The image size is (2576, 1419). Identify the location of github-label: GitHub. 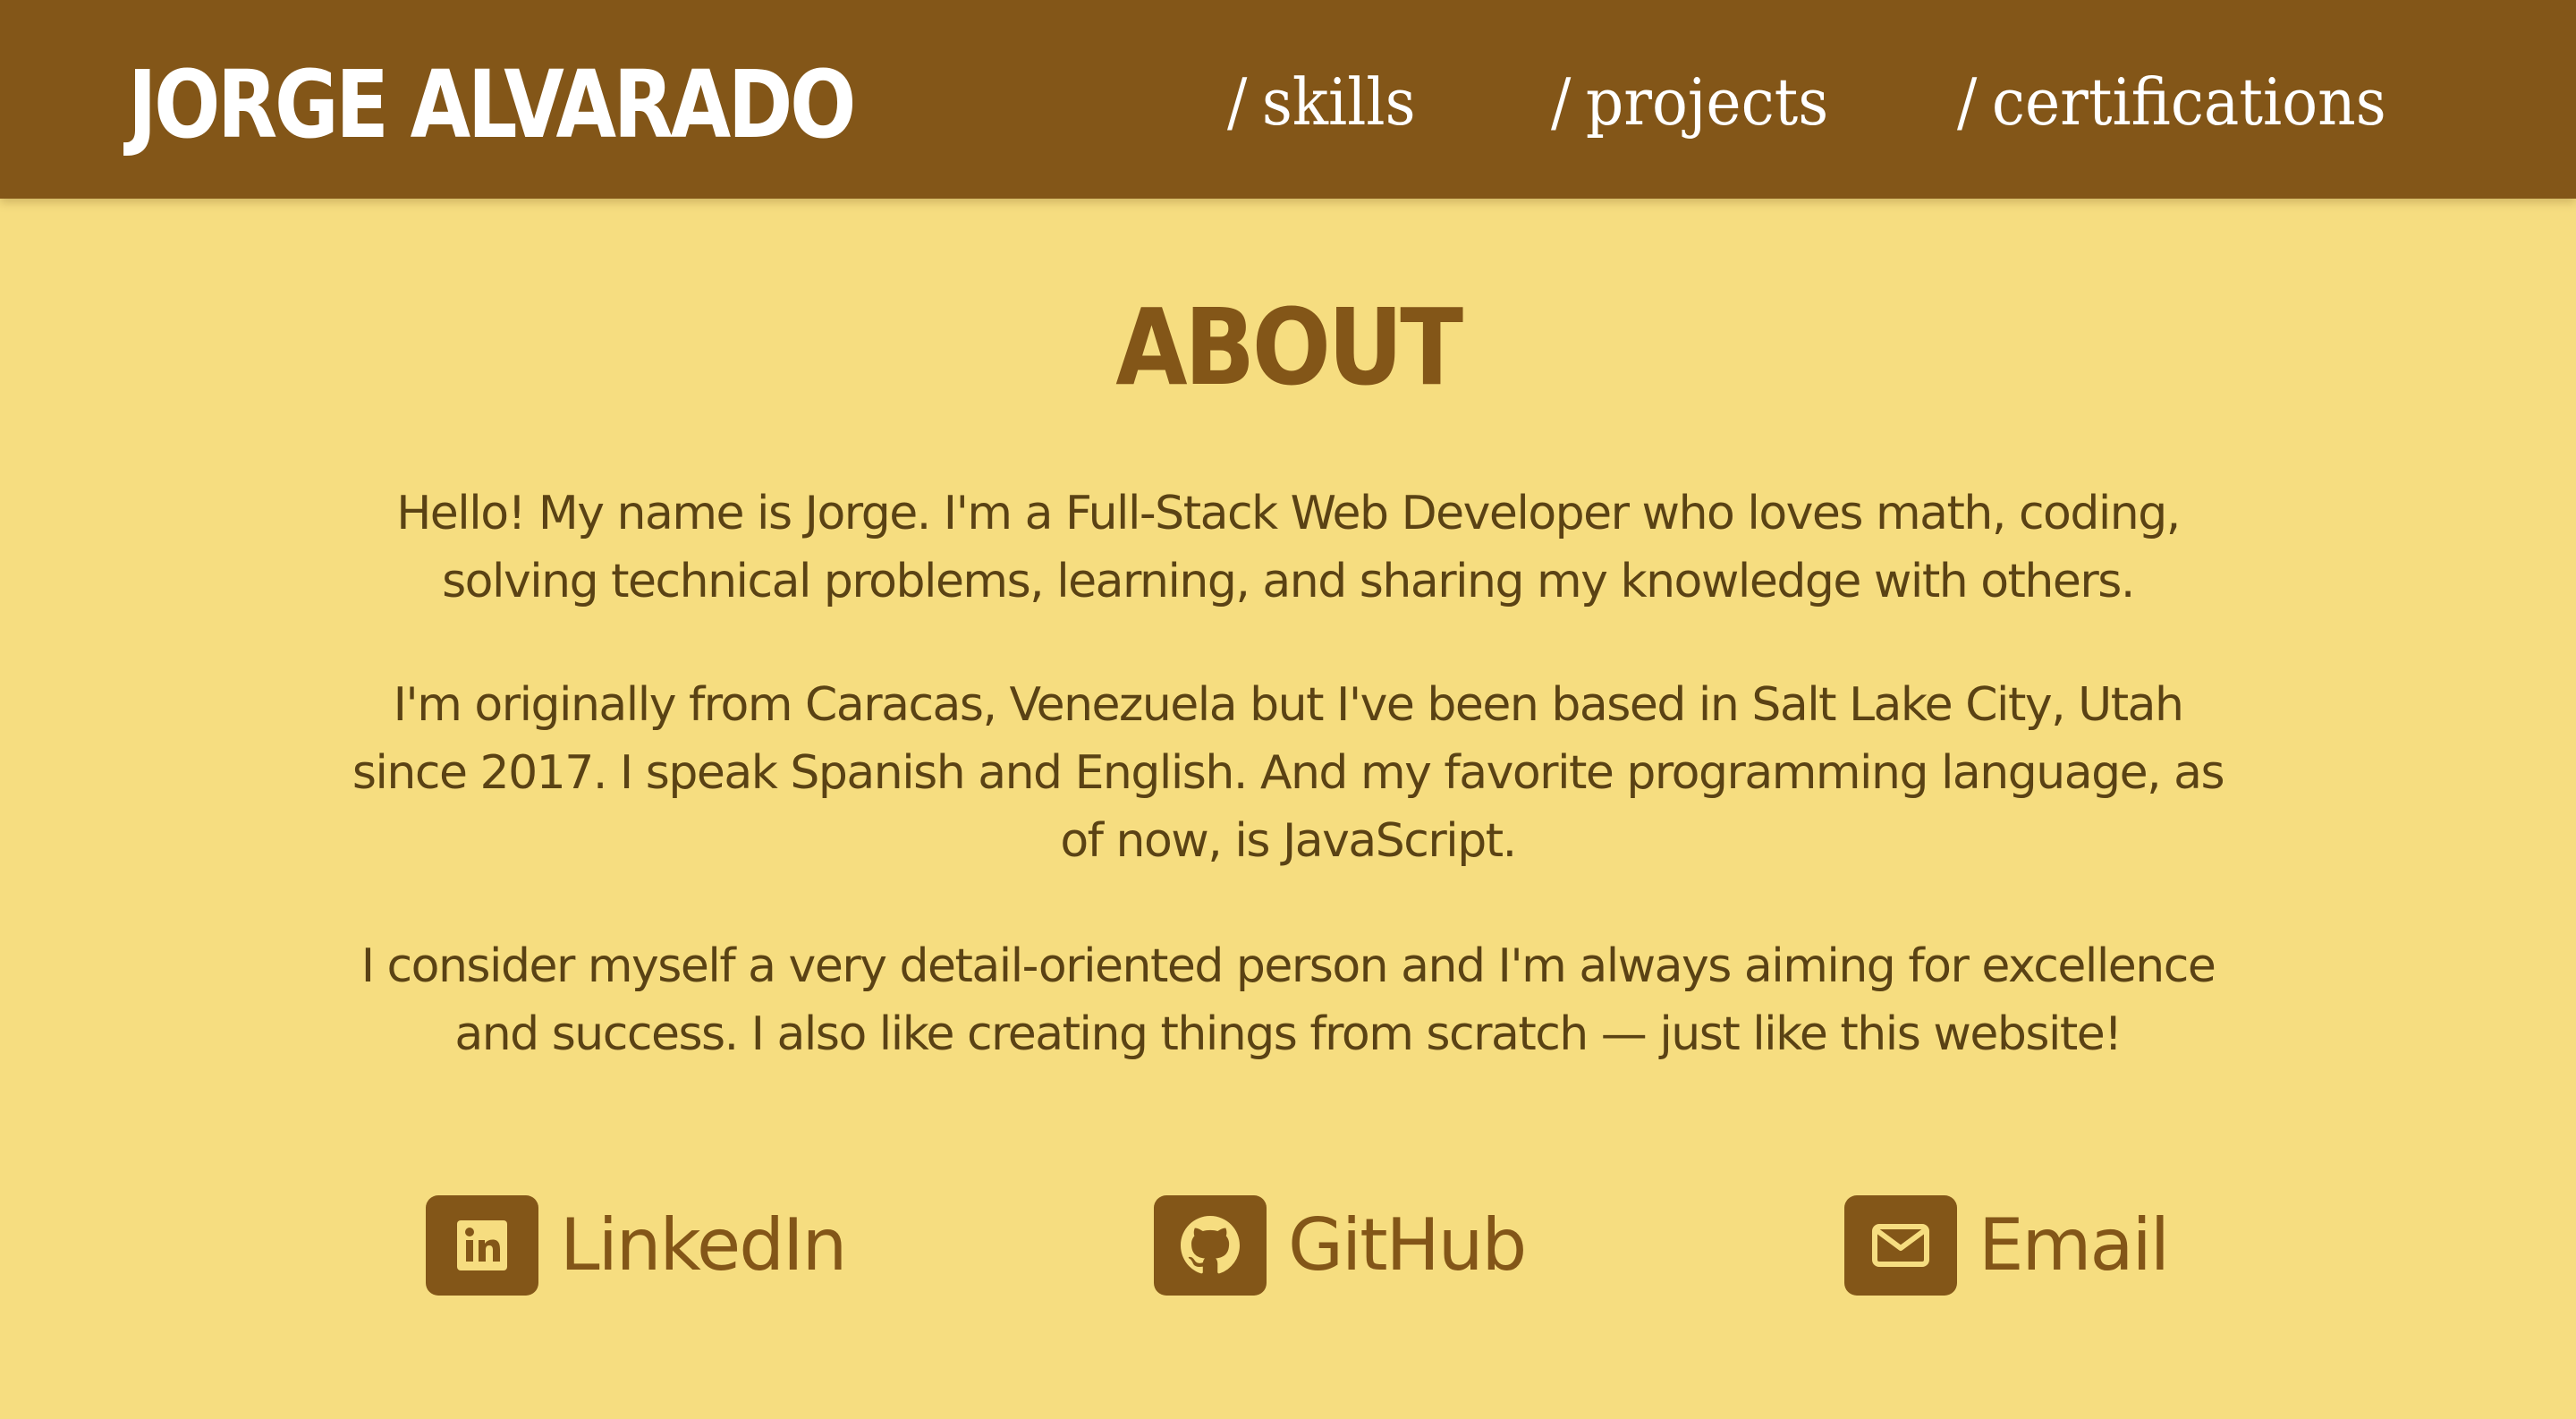
(1407, 1245).